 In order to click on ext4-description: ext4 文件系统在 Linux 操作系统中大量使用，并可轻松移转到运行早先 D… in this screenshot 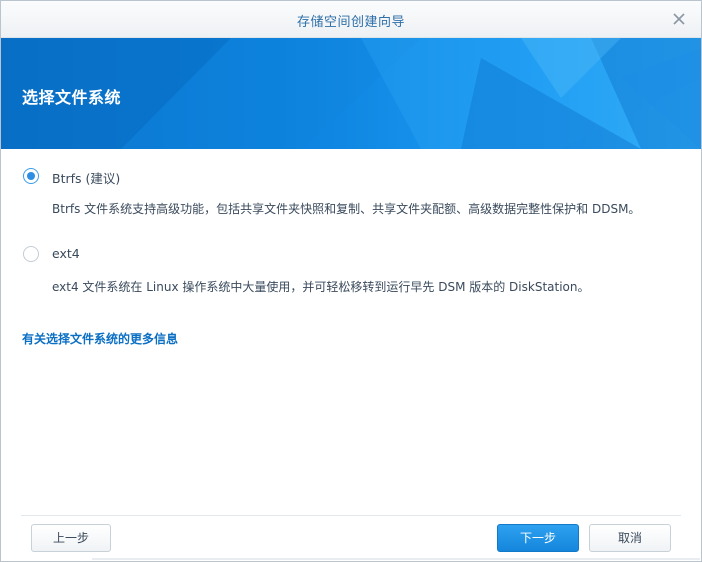, I will do `click(321, 287)`.